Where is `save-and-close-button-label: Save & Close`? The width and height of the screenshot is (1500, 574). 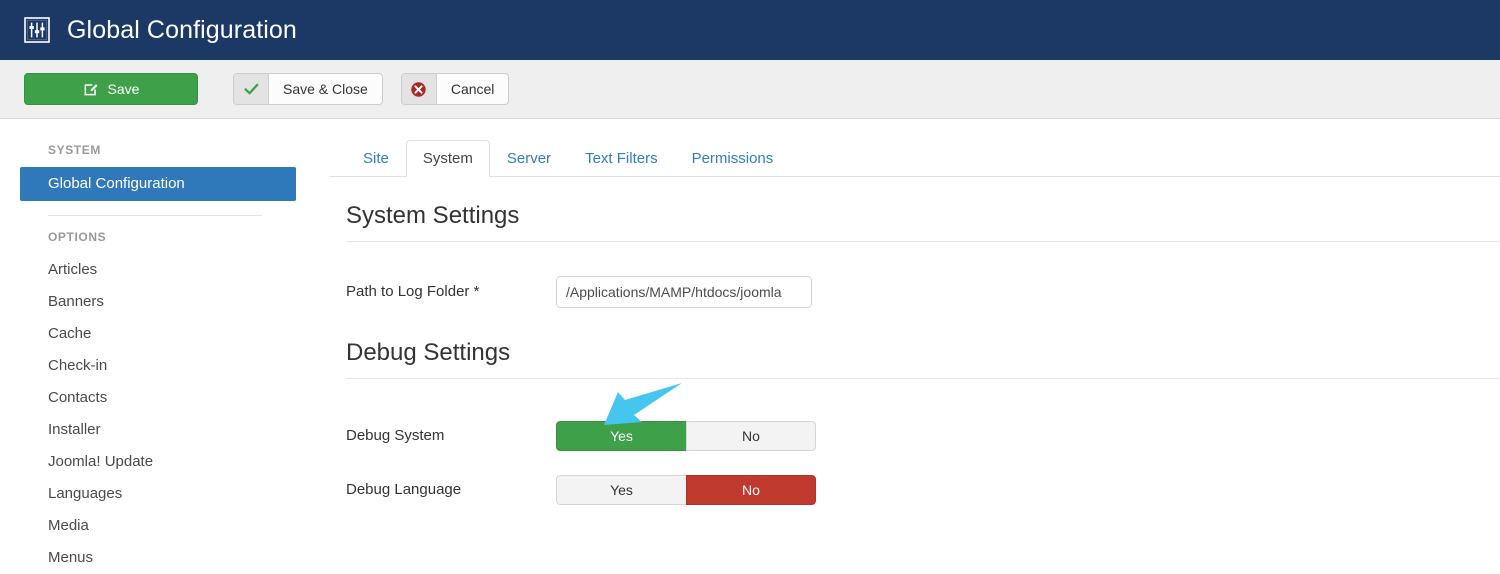
save-and-close-button-label: Save & Close is located at coordinates (325, 89).